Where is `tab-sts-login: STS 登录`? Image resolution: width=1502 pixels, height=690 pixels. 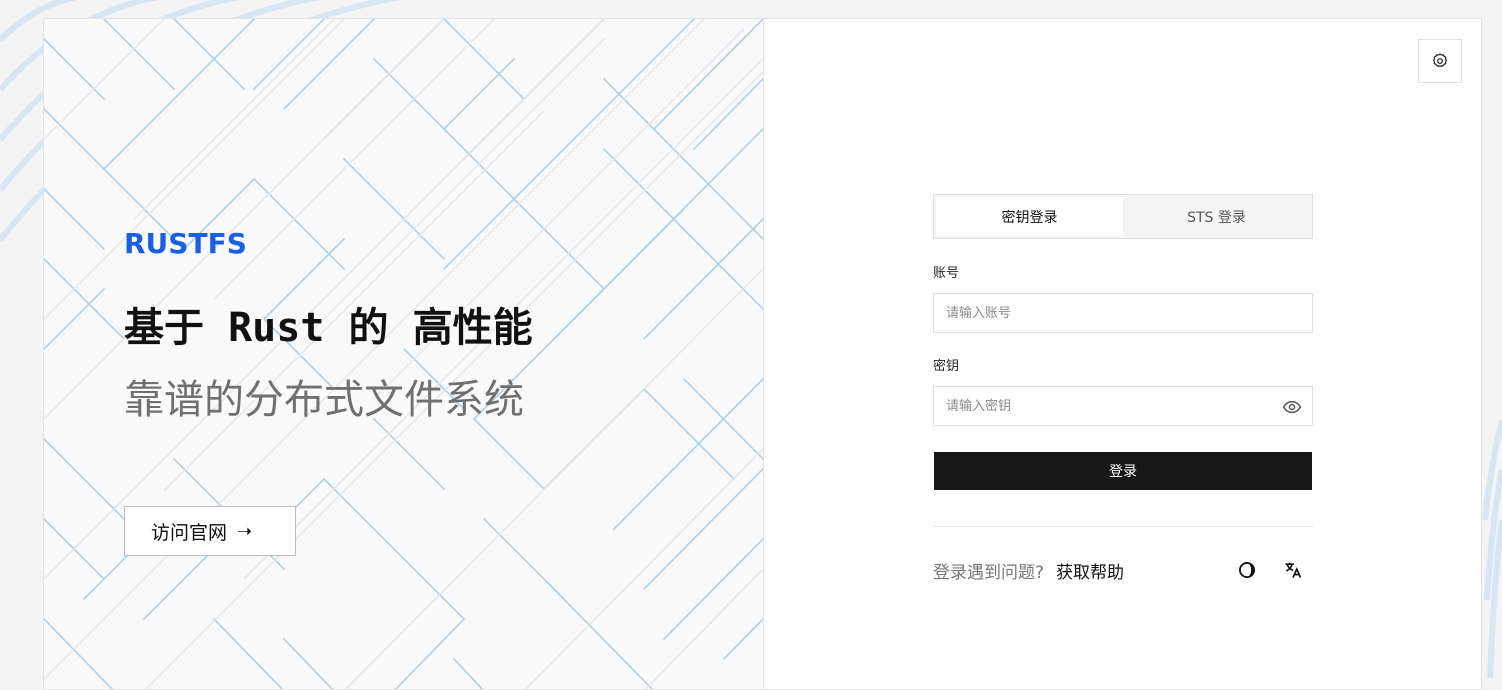
tab-sts-login: STS 登录 is located at coordinates (1216, 216).